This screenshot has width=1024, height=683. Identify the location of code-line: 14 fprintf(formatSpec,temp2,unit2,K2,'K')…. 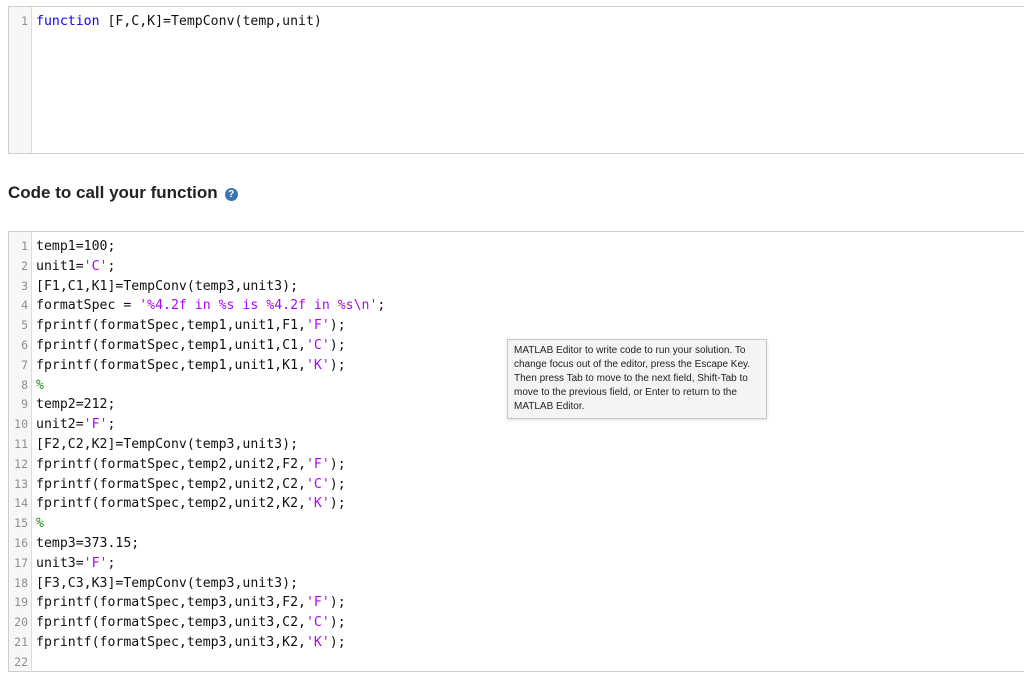
(516, 504).